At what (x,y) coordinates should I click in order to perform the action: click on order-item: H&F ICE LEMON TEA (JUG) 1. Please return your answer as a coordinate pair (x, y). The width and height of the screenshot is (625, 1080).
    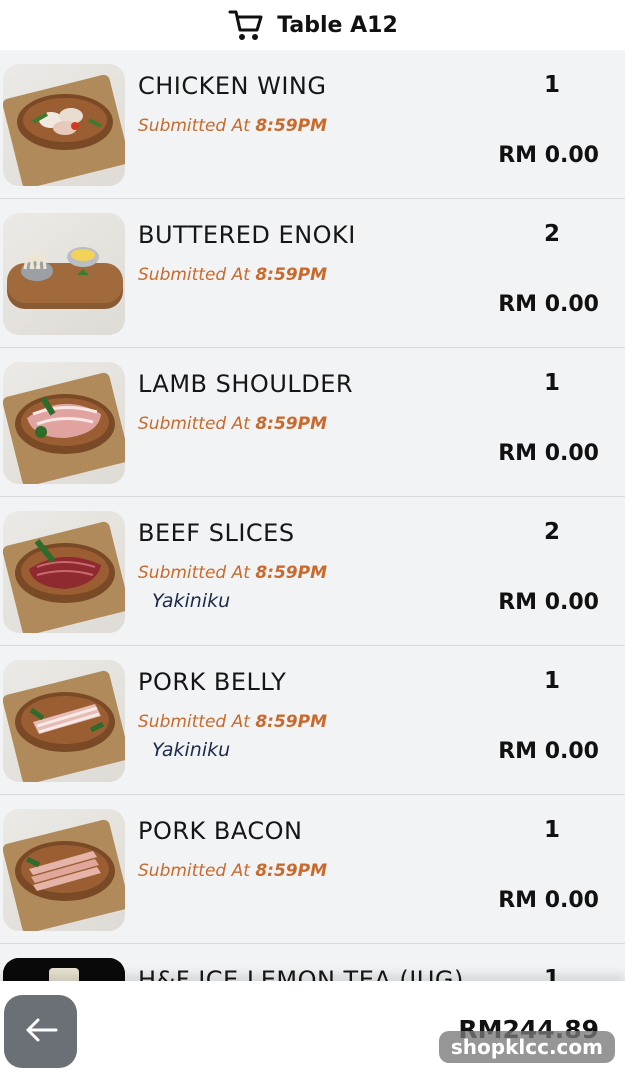
    Looking at the image, I should click on (312, 962).